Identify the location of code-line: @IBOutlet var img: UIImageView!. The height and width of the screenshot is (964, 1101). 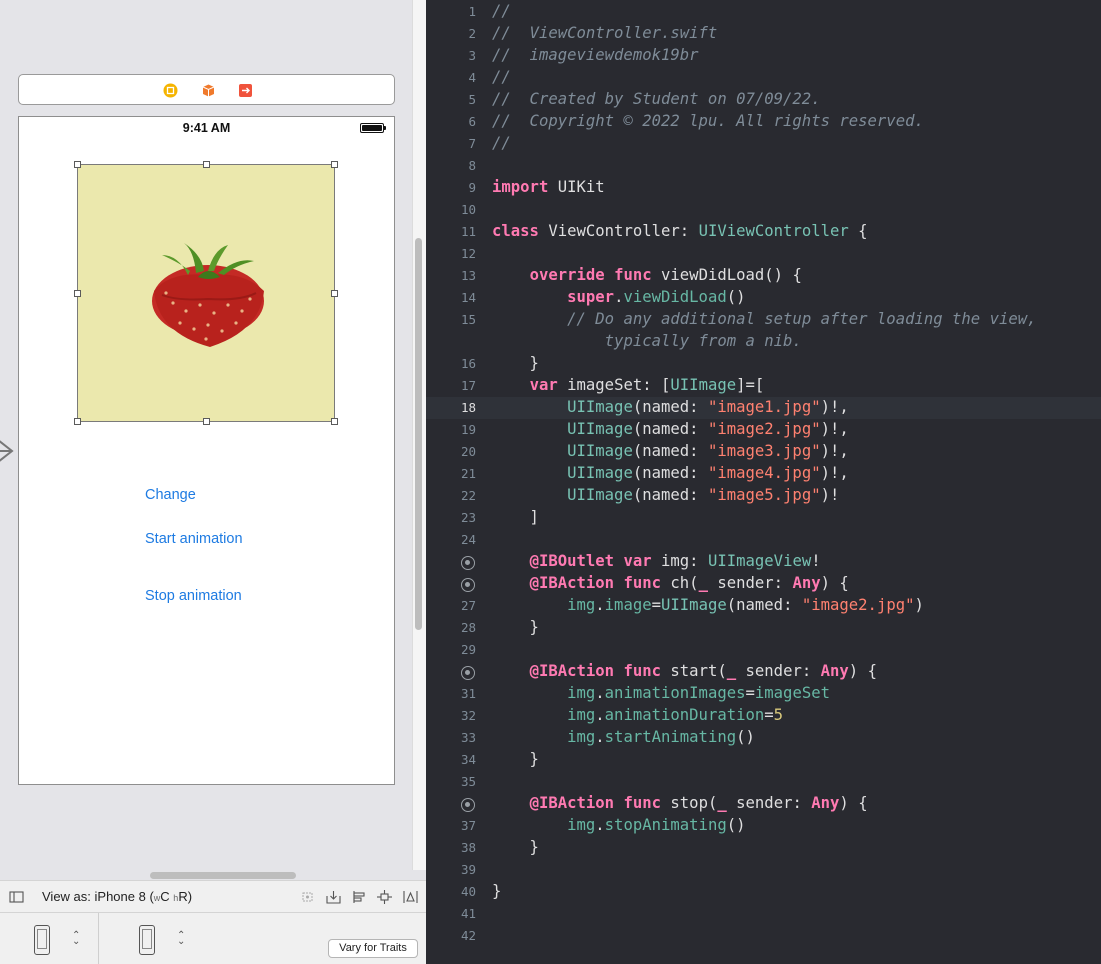
(656, 561).